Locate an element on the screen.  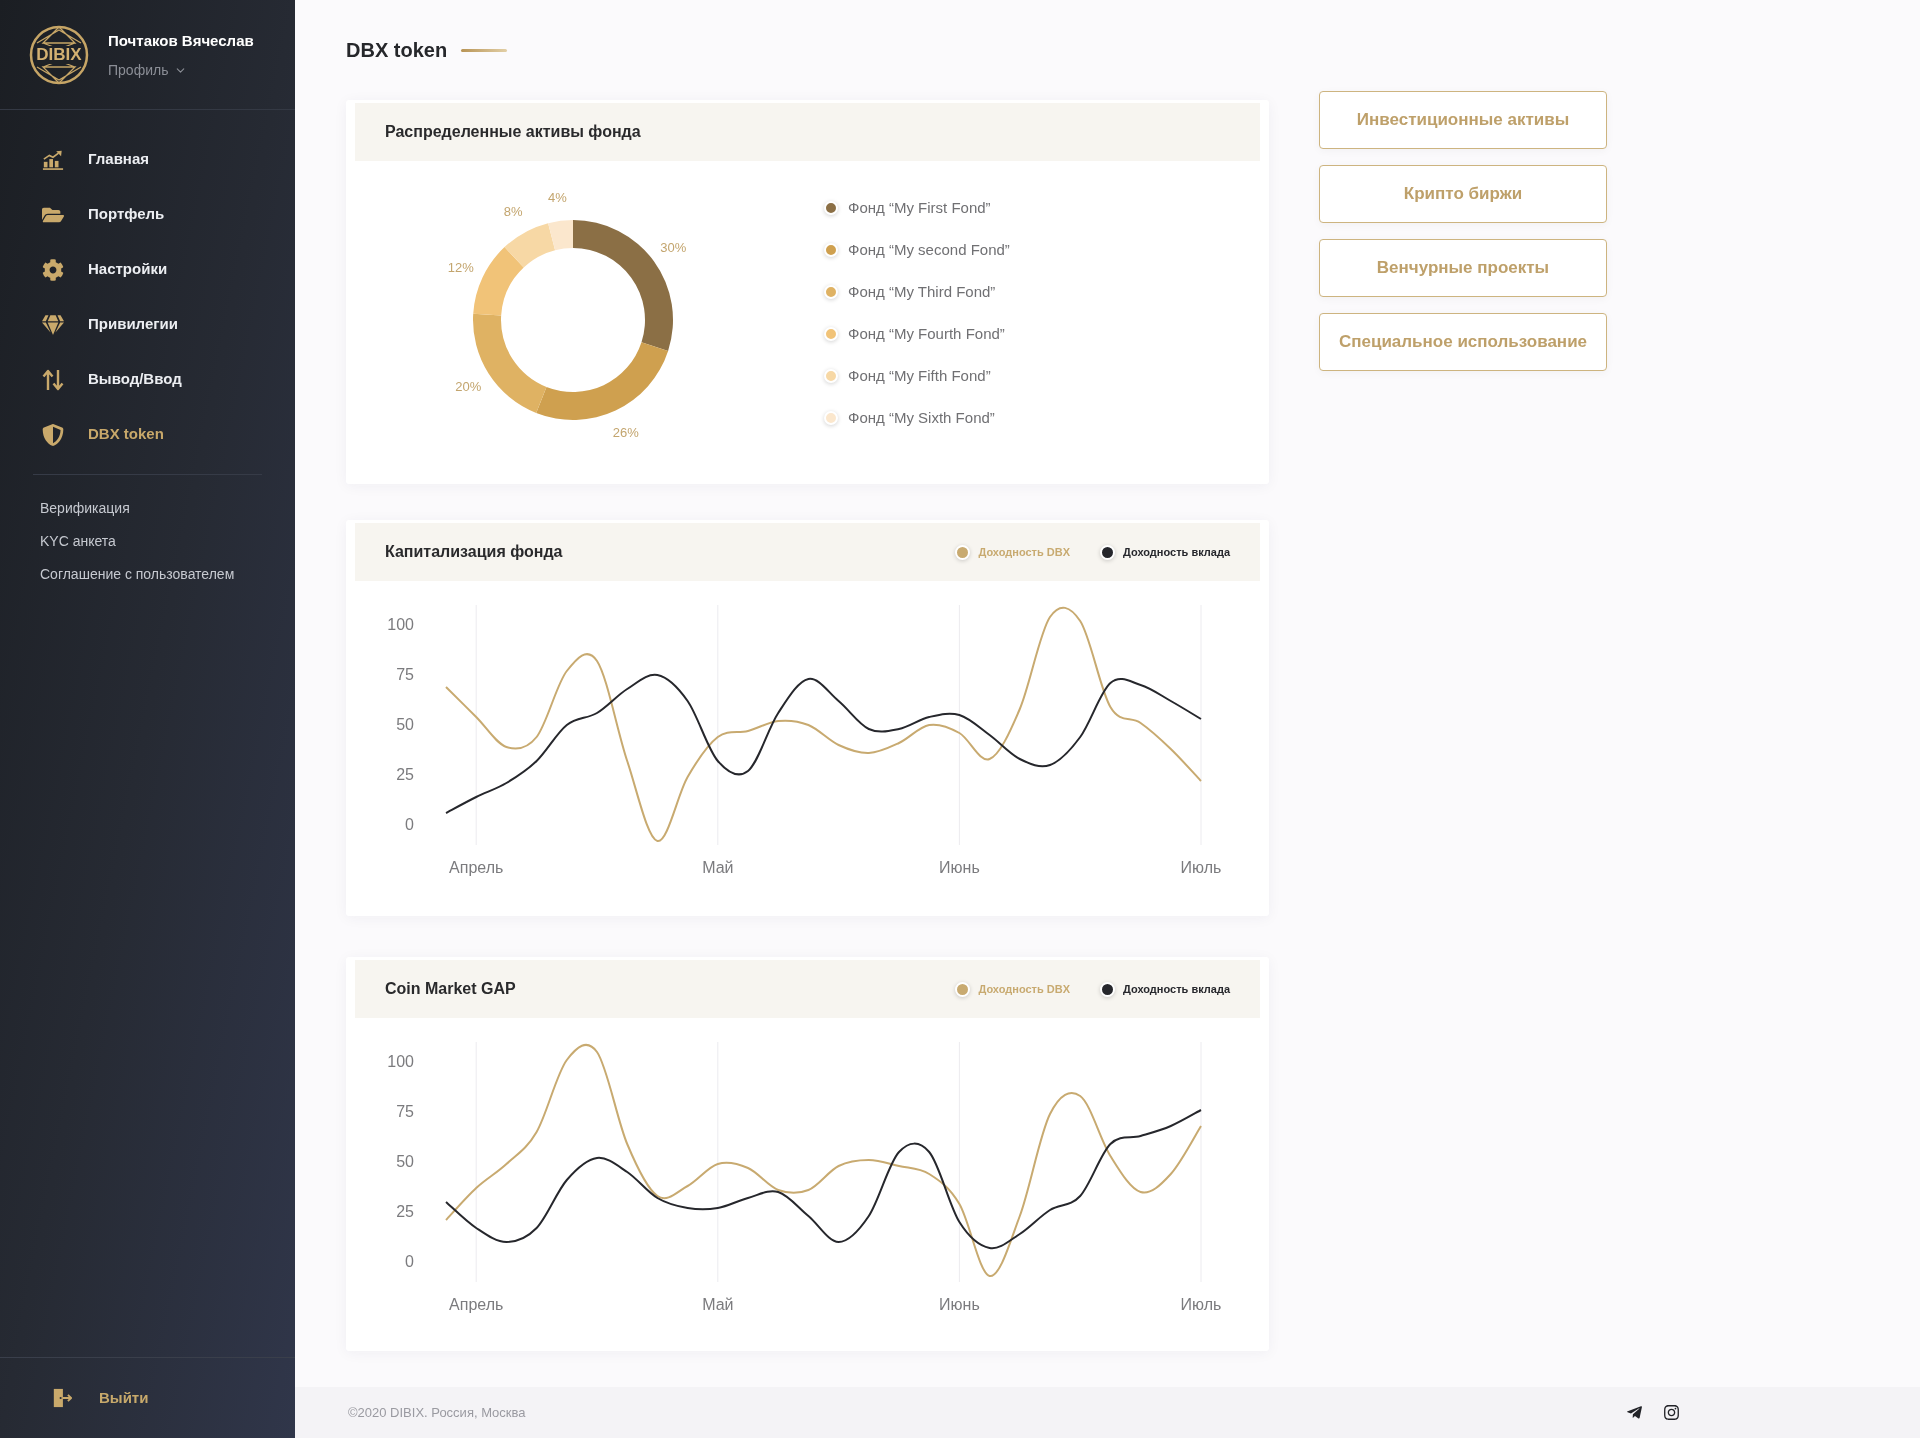
legend-label: Фонд “My second Fond” is located at coordinates (929, 249).